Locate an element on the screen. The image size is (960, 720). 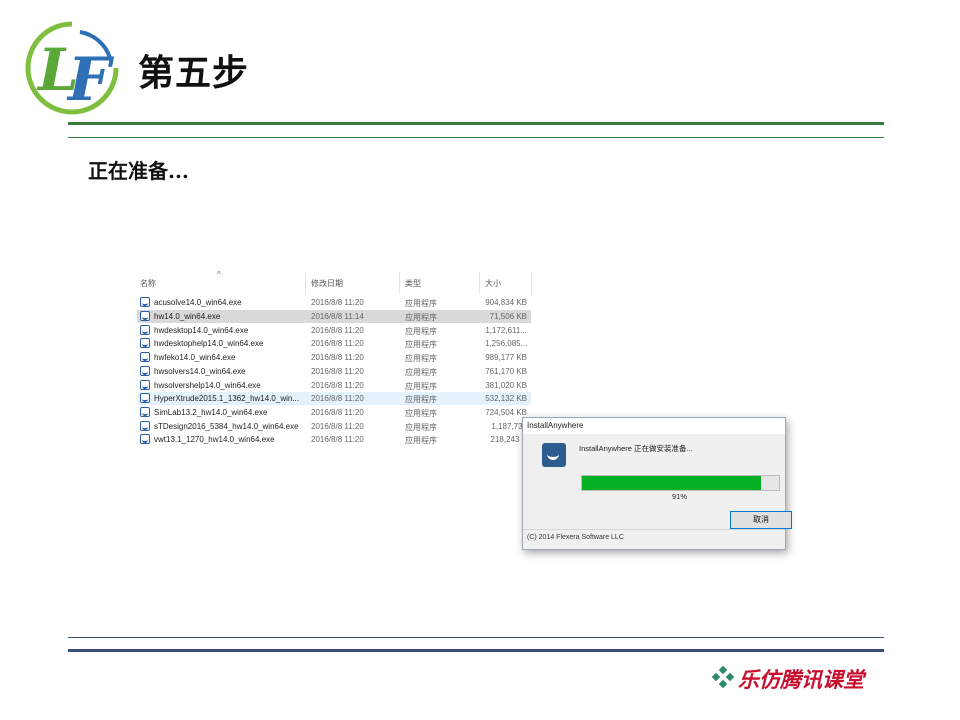
footer-brand-text: 乐仿腾讯课堂 is located at coordinates (801, 679).